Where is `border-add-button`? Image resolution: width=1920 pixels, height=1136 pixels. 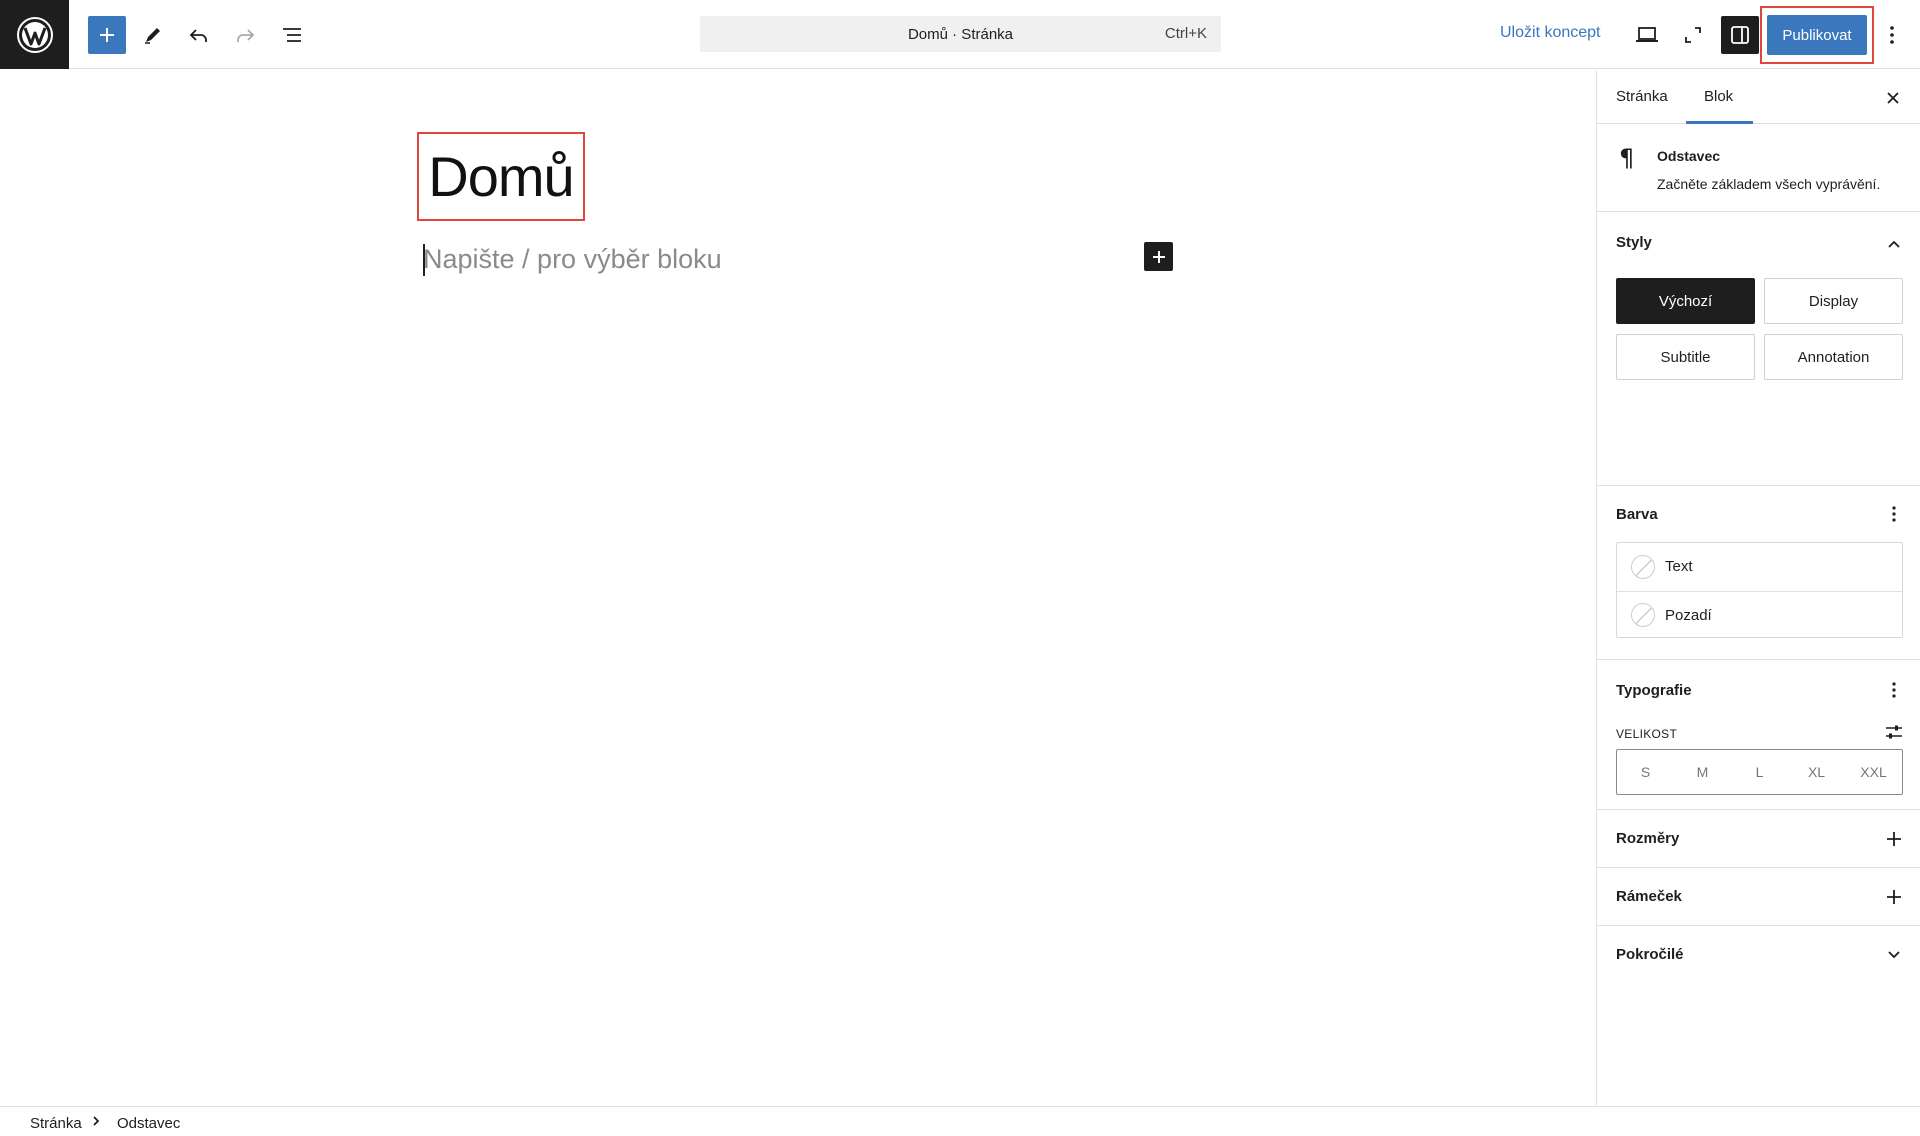
border-add-button is located at coordinates (1894, 897).